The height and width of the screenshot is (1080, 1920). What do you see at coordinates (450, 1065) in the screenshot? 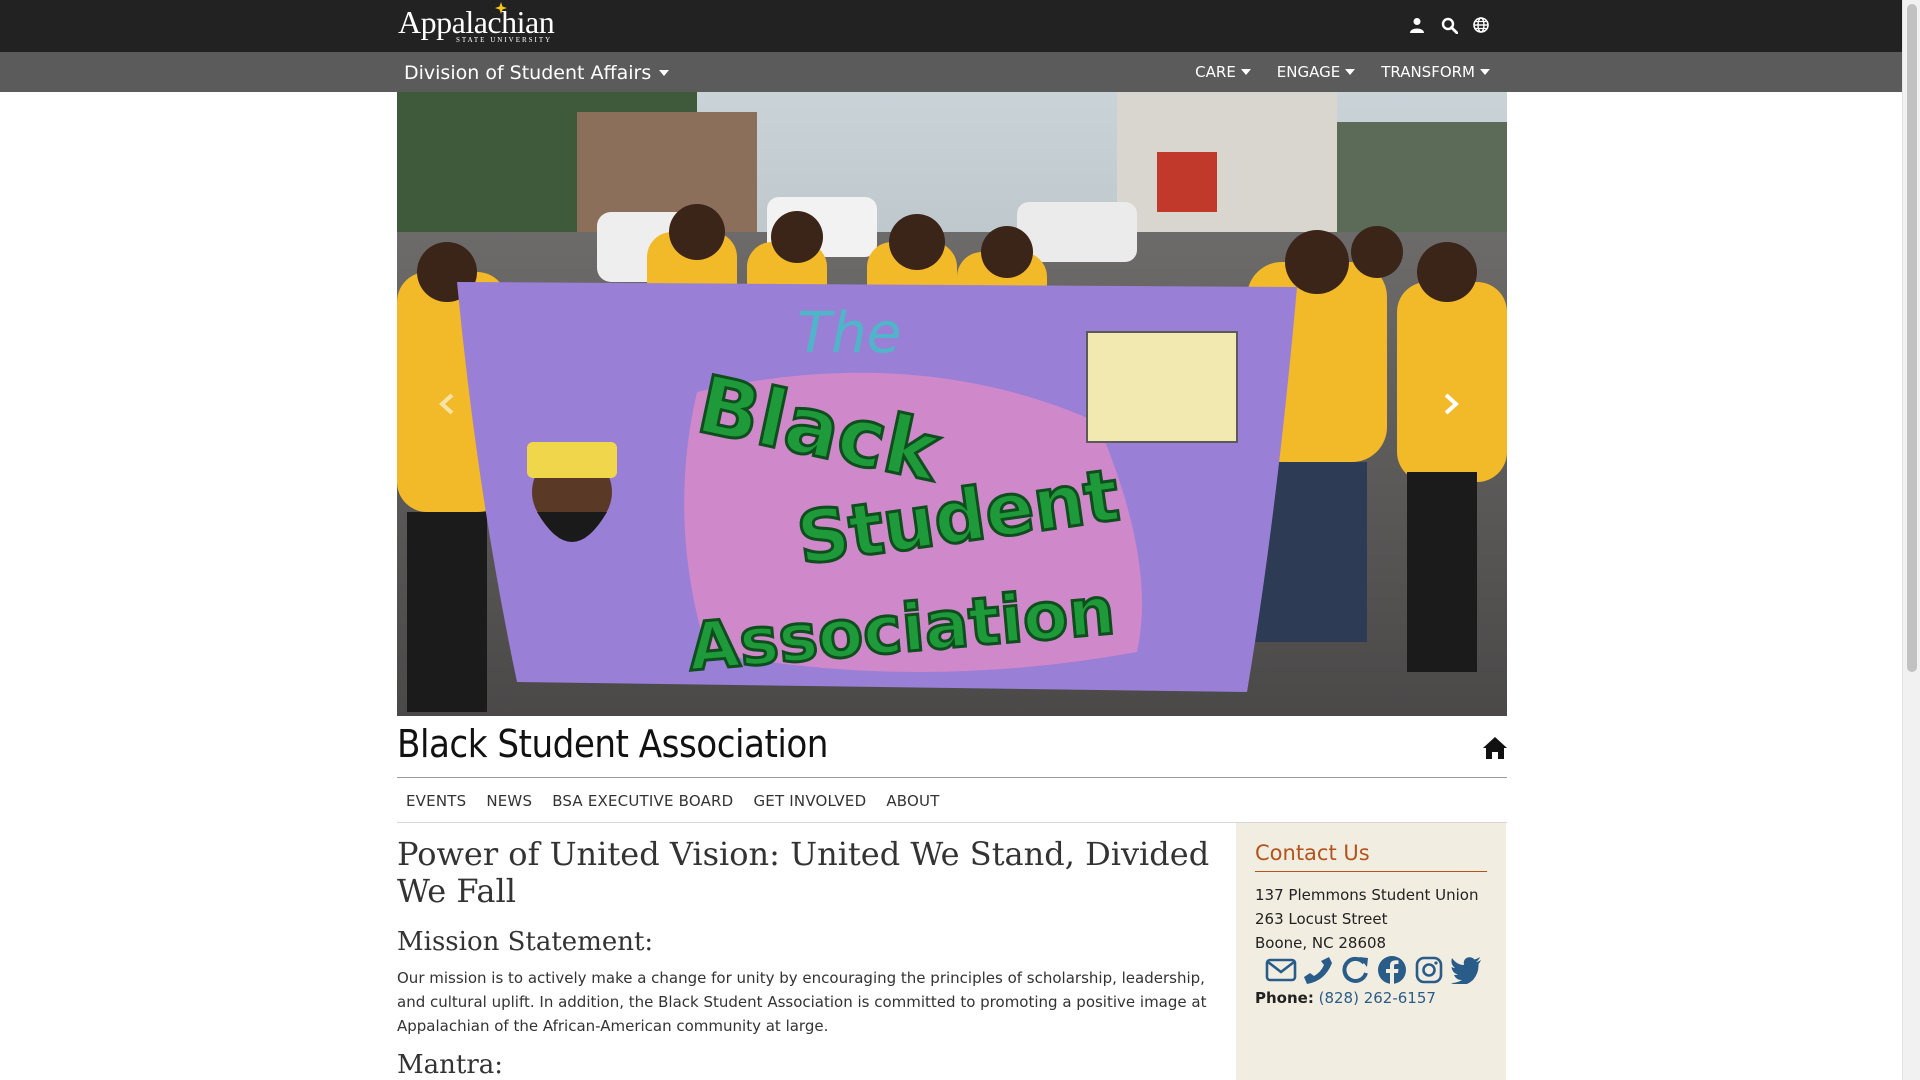
I see `mantra-heading: Mantra:` at bounding box center [450, 1065].